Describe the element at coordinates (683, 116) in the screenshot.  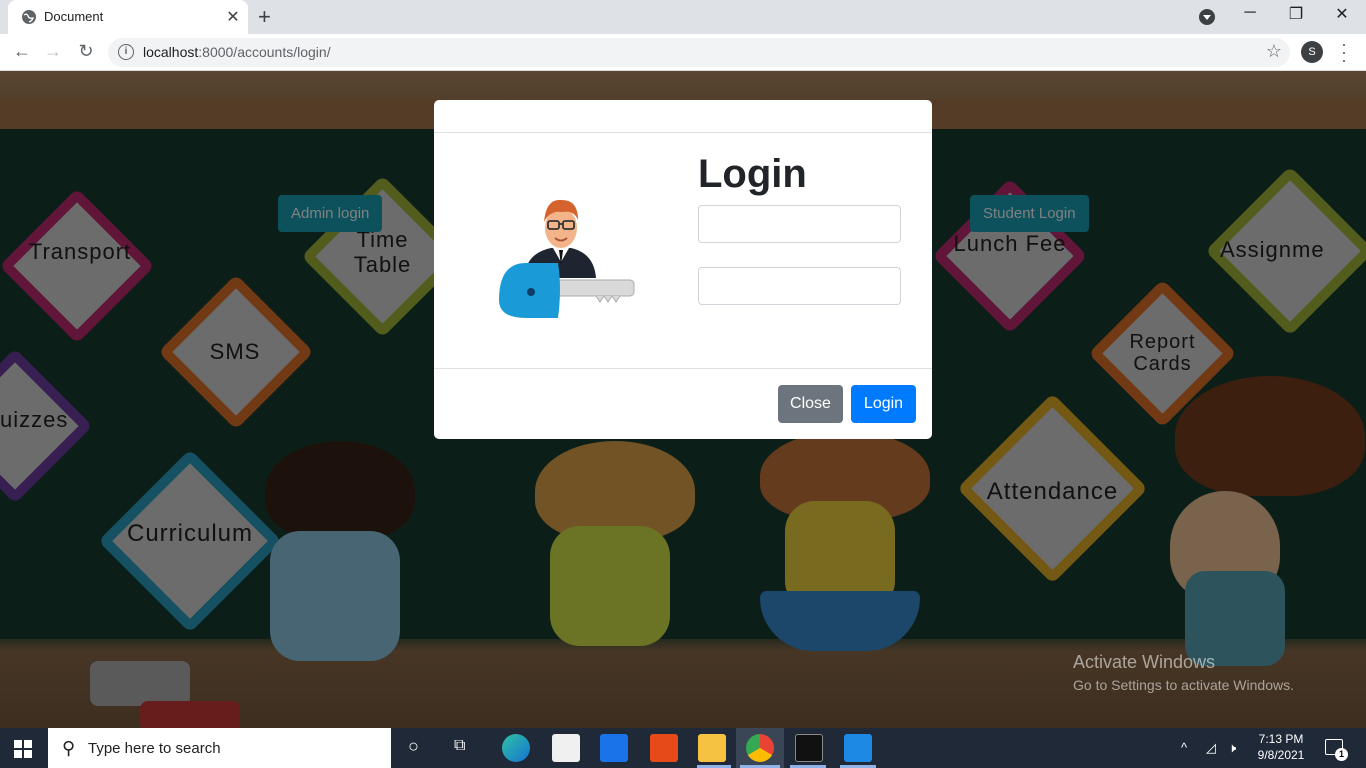
I see `modal-header` at that location.